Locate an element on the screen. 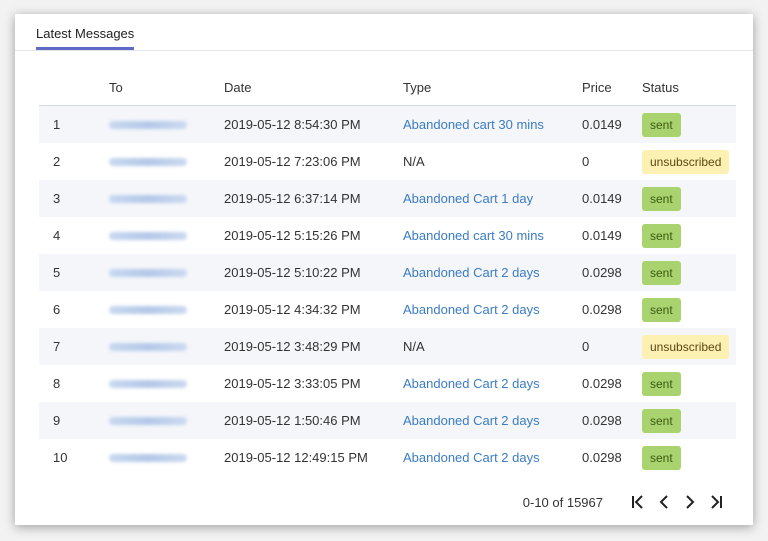 The image size is (768, 541). last-page-icon is located at coordinates (716, 502).